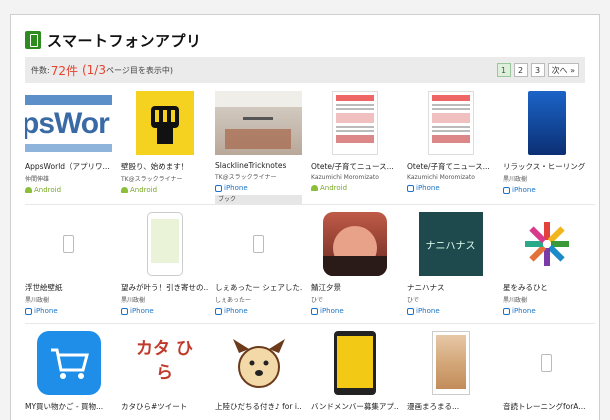 This screenshot has height=420, width=610. What do you see at coordinates (68, 123) in the screenshot?
I see `app-thumbnail: psWor` at bounding box center [68, 123].